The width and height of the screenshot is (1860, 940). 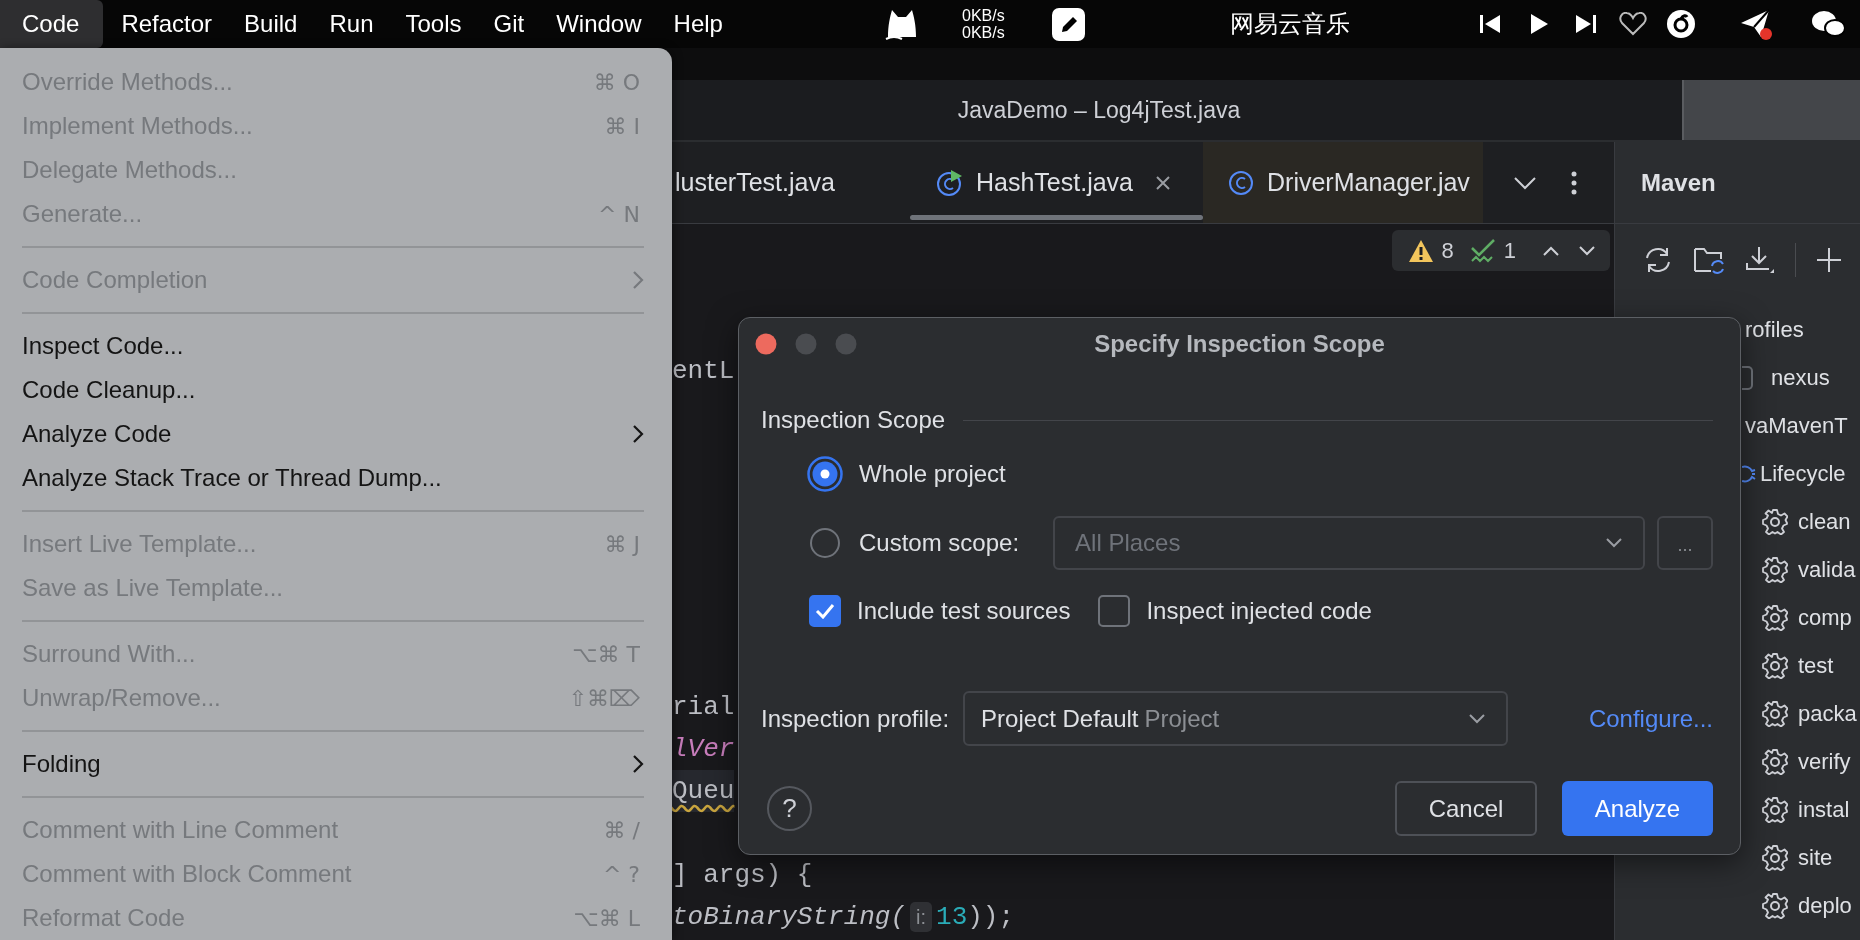 I want to click on tree-item: verify, so click(x=1824, y=762).